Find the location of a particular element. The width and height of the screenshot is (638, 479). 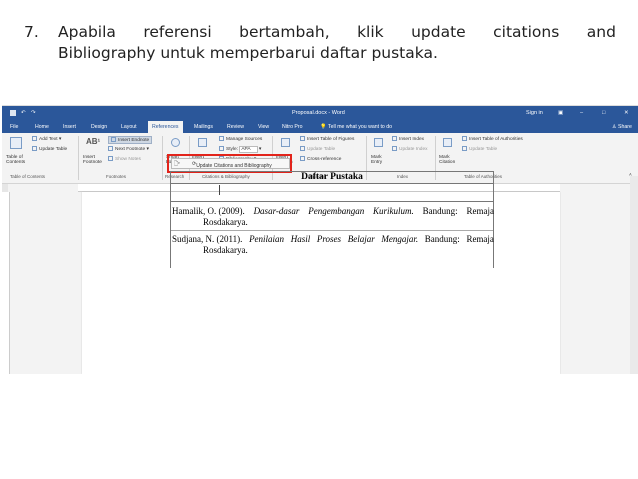

insert-table-of-authorities-button: Insert Table of Authorities is located at coordinates (492, 139).